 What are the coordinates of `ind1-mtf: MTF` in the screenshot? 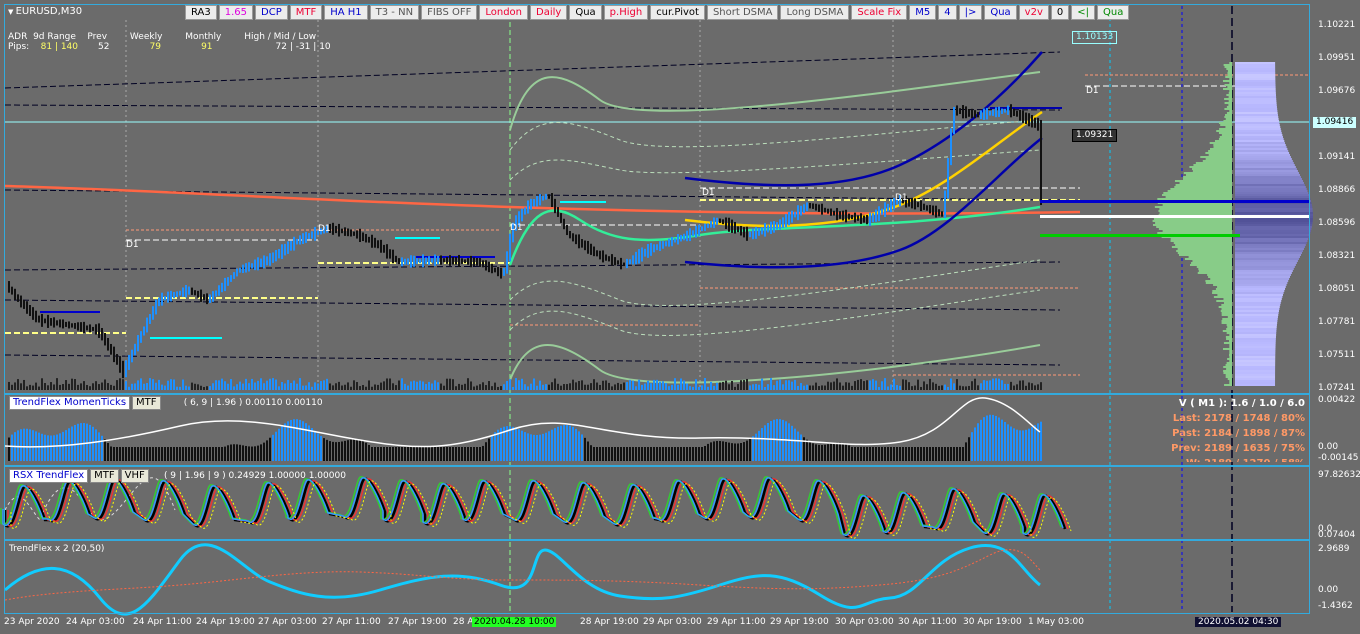 It's located at (146, 403).